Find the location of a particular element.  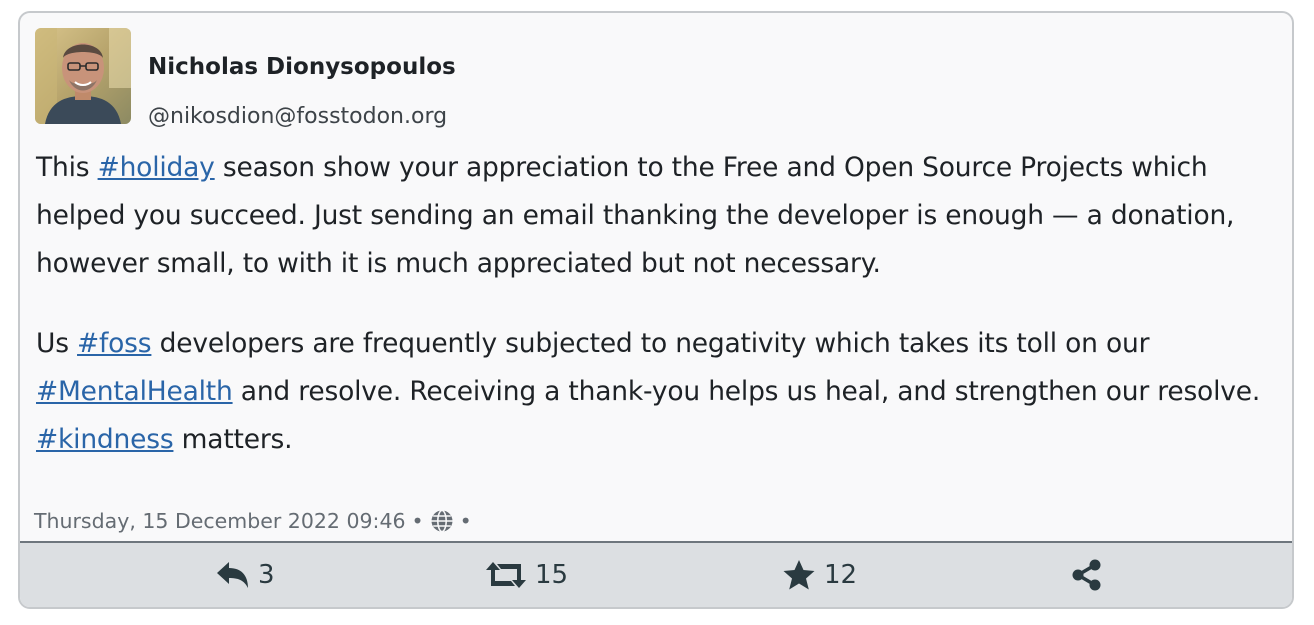

author-name: Nicholas Dionysopoulos is located at coordinates (302, 67).